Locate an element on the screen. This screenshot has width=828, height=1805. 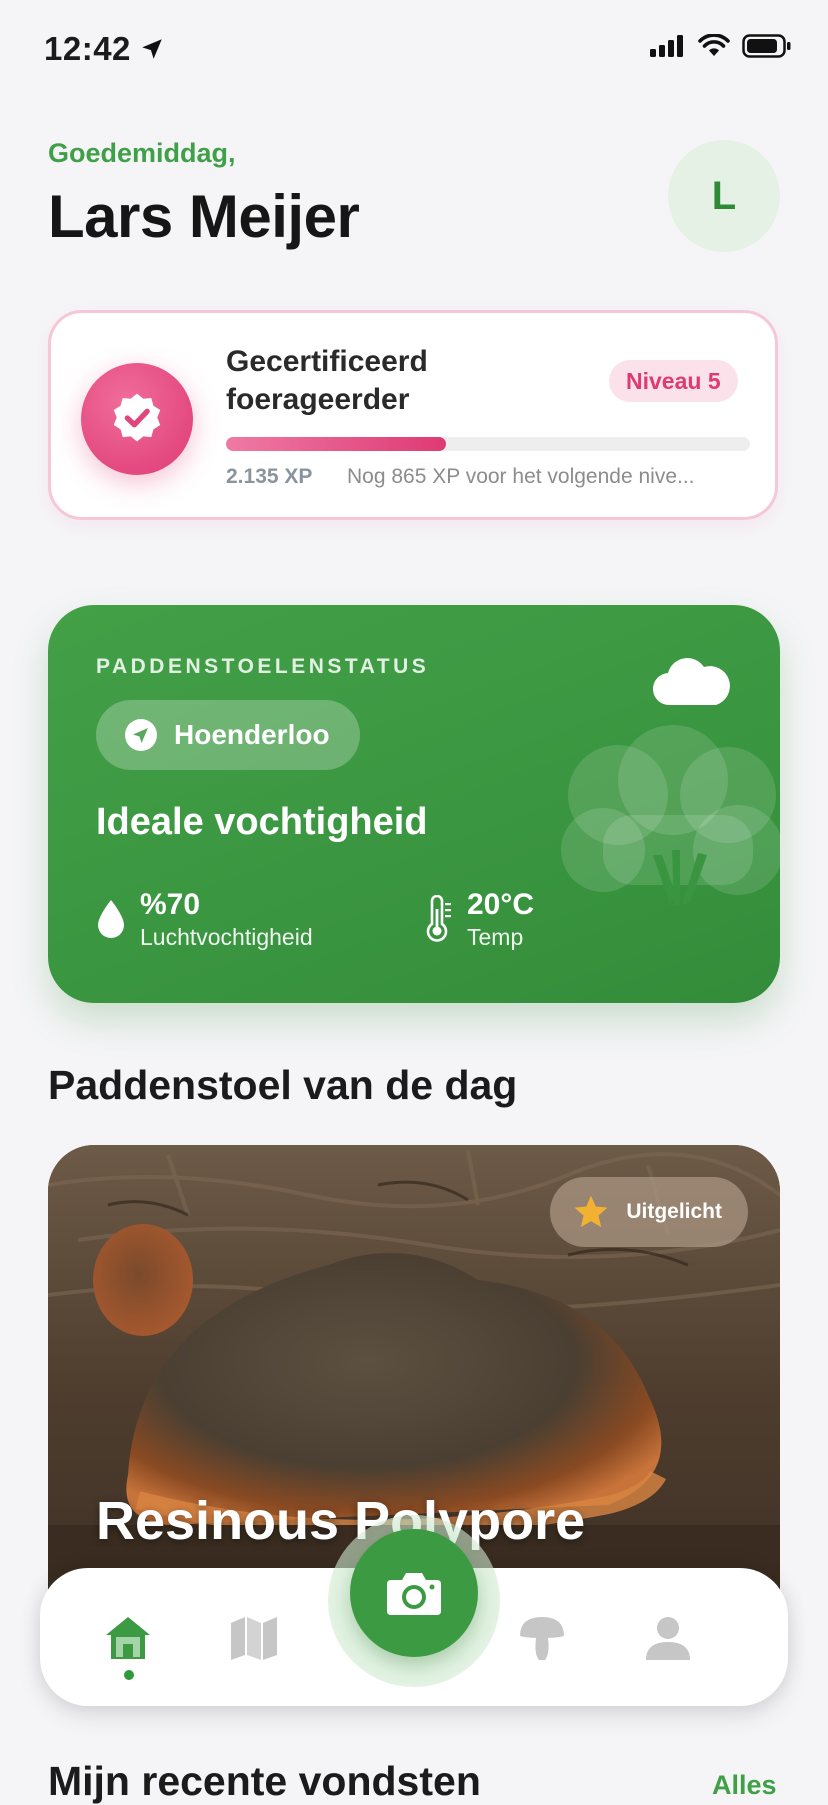
nav-mushrooms is located at coordinates (542, 1638).